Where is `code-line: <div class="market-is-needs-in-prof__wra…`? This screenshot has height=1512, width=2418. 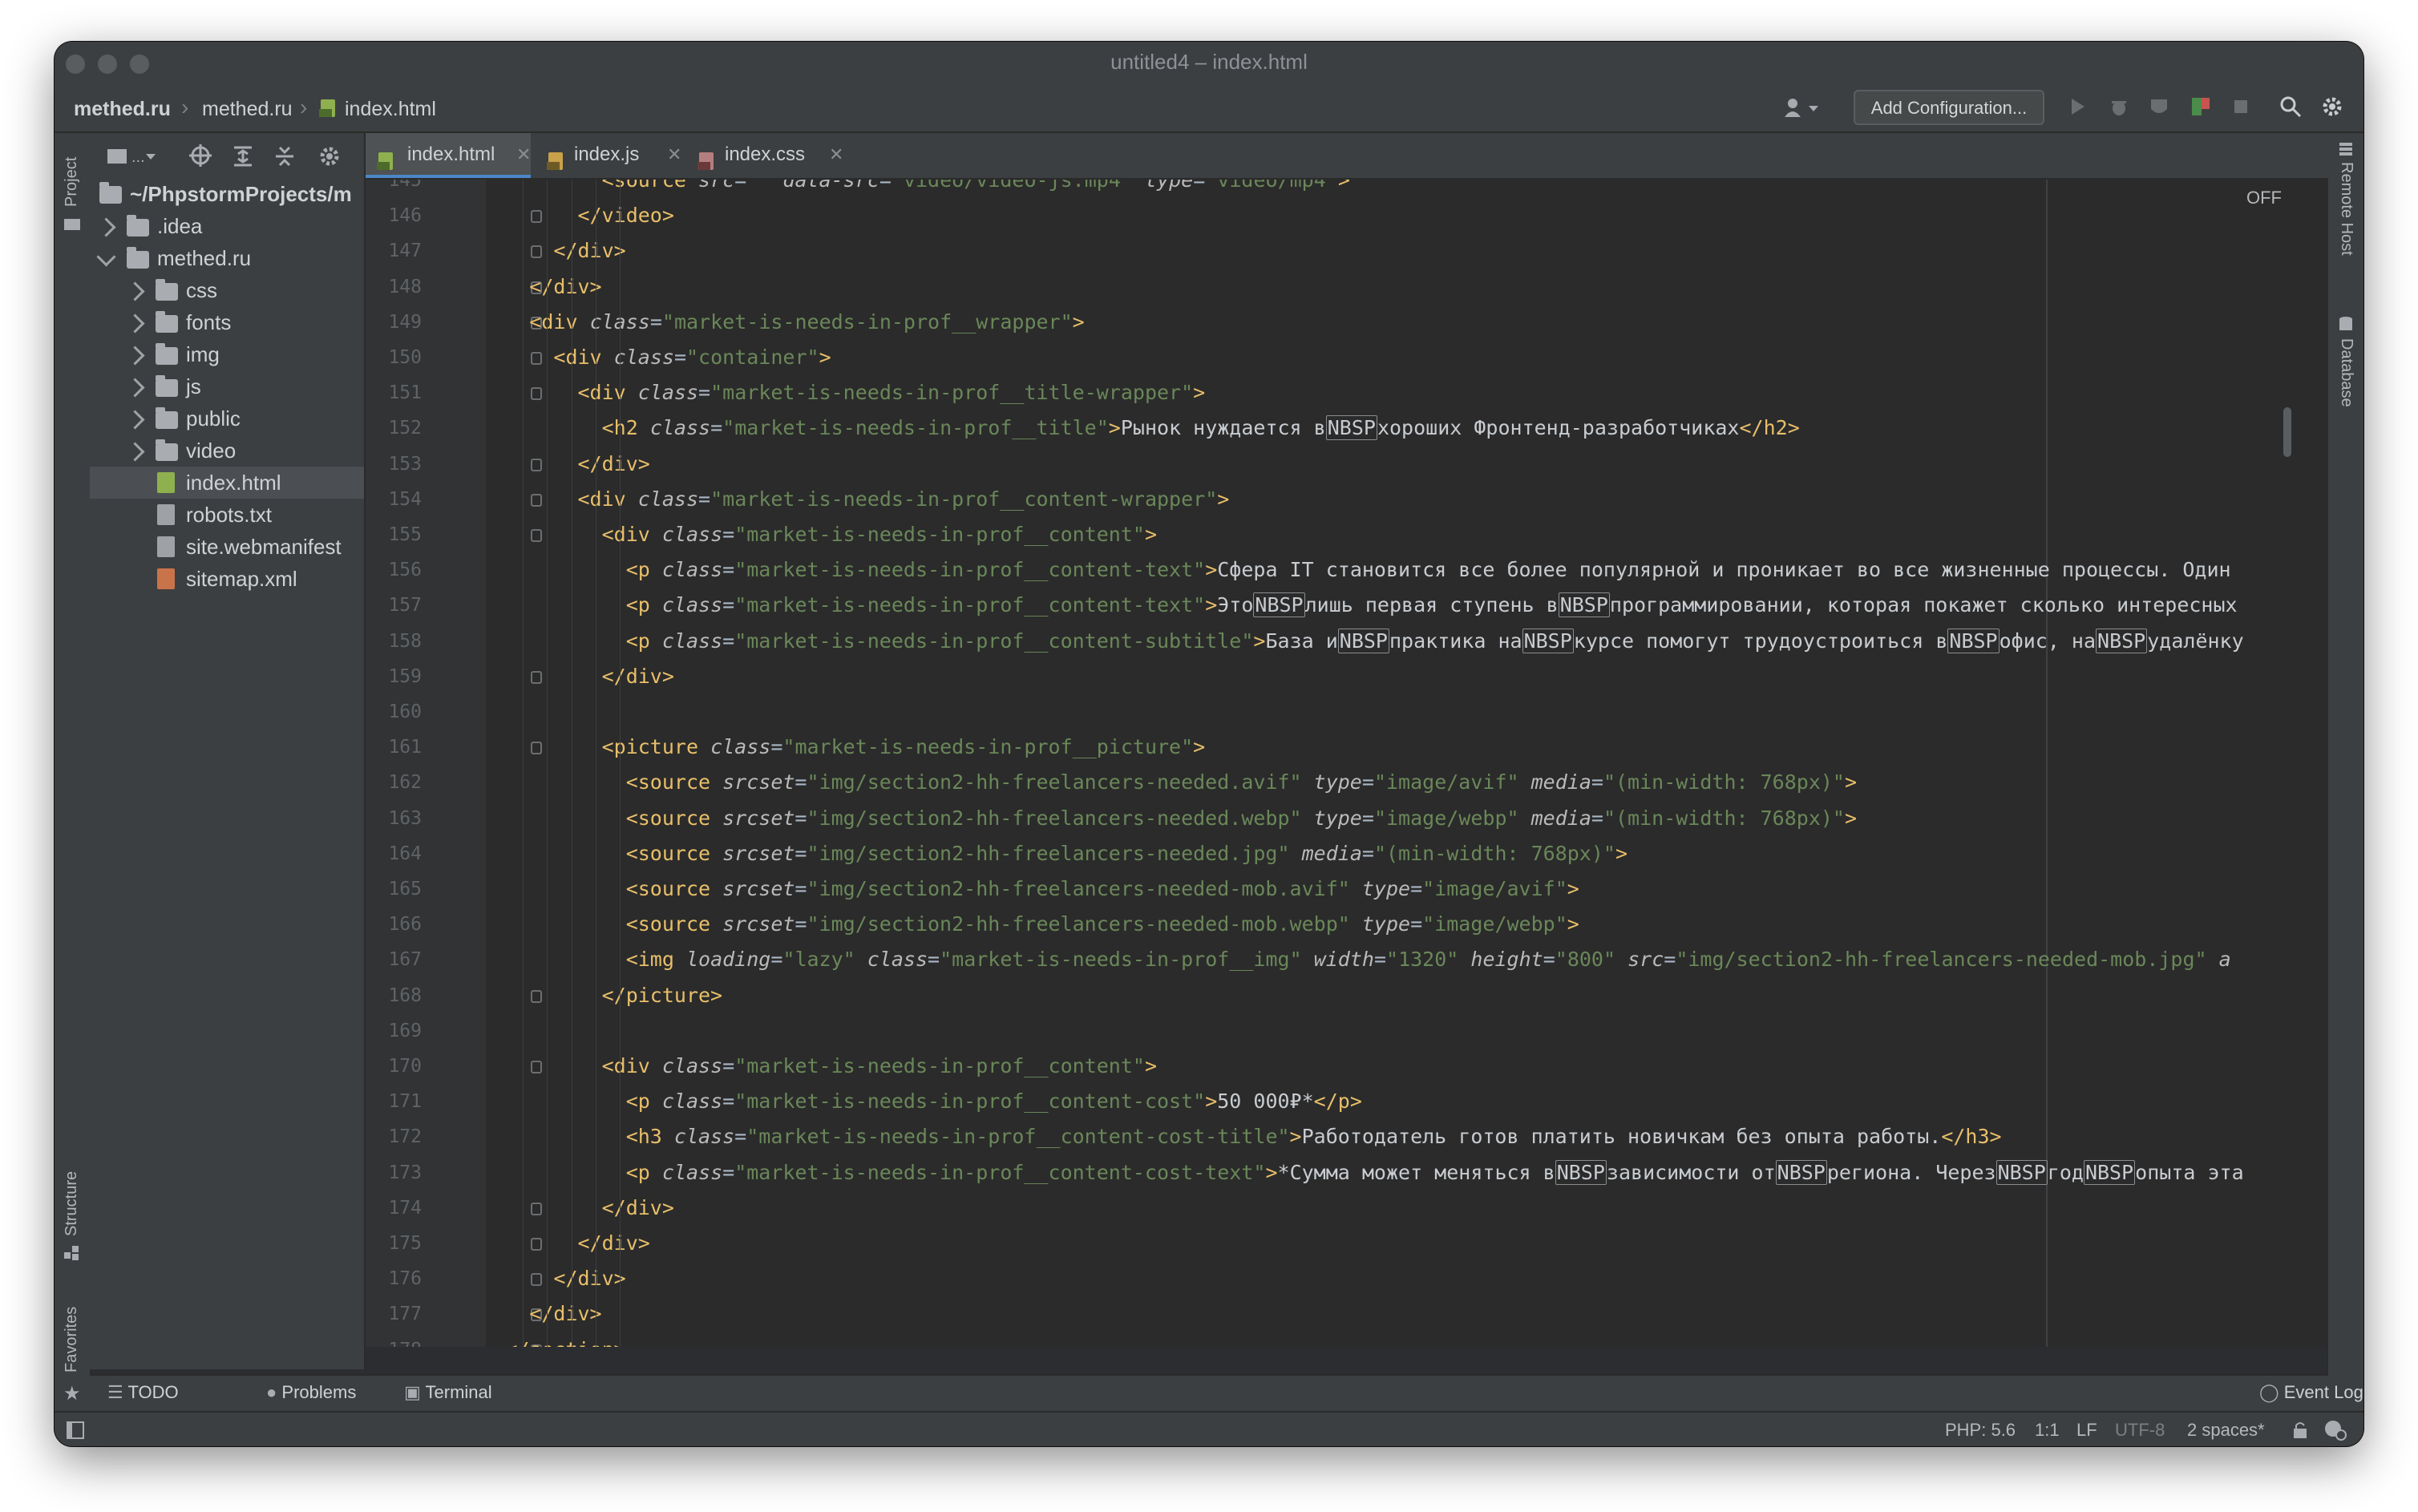
code-line: <div class="market-is-needs-in-prof__wra… is located at coordinates (806, 322).